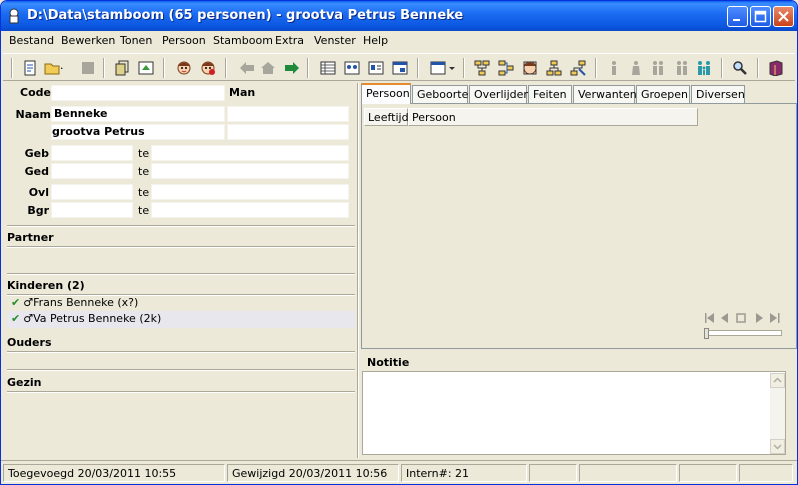  I want to click on person-filter-2-button, so click(636, 68).